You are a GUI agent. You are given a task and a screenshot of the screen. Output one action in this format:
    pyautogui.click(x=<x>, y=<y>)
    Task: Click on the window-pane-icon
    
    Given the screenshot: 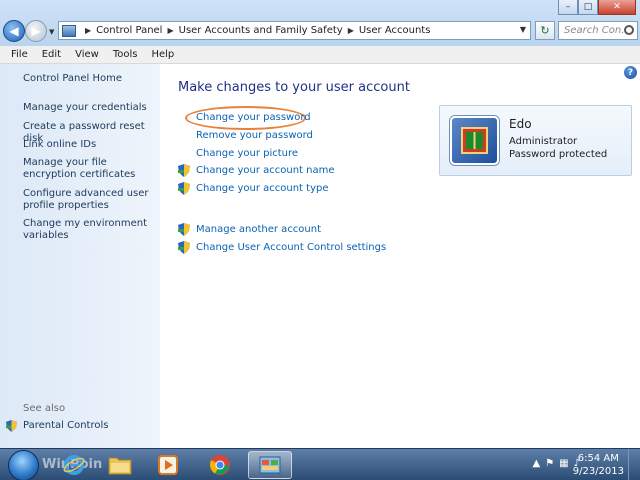 What is the action you would take?
    pyautogui.click(x=474, y=140)
    